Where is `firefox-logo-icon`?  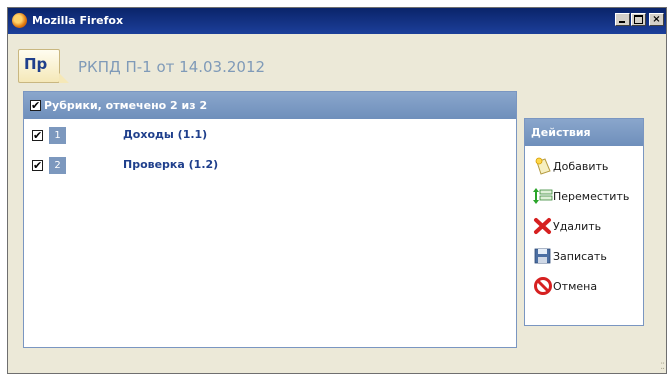 firefox-logo-icon is located at coordinates (19, 20).